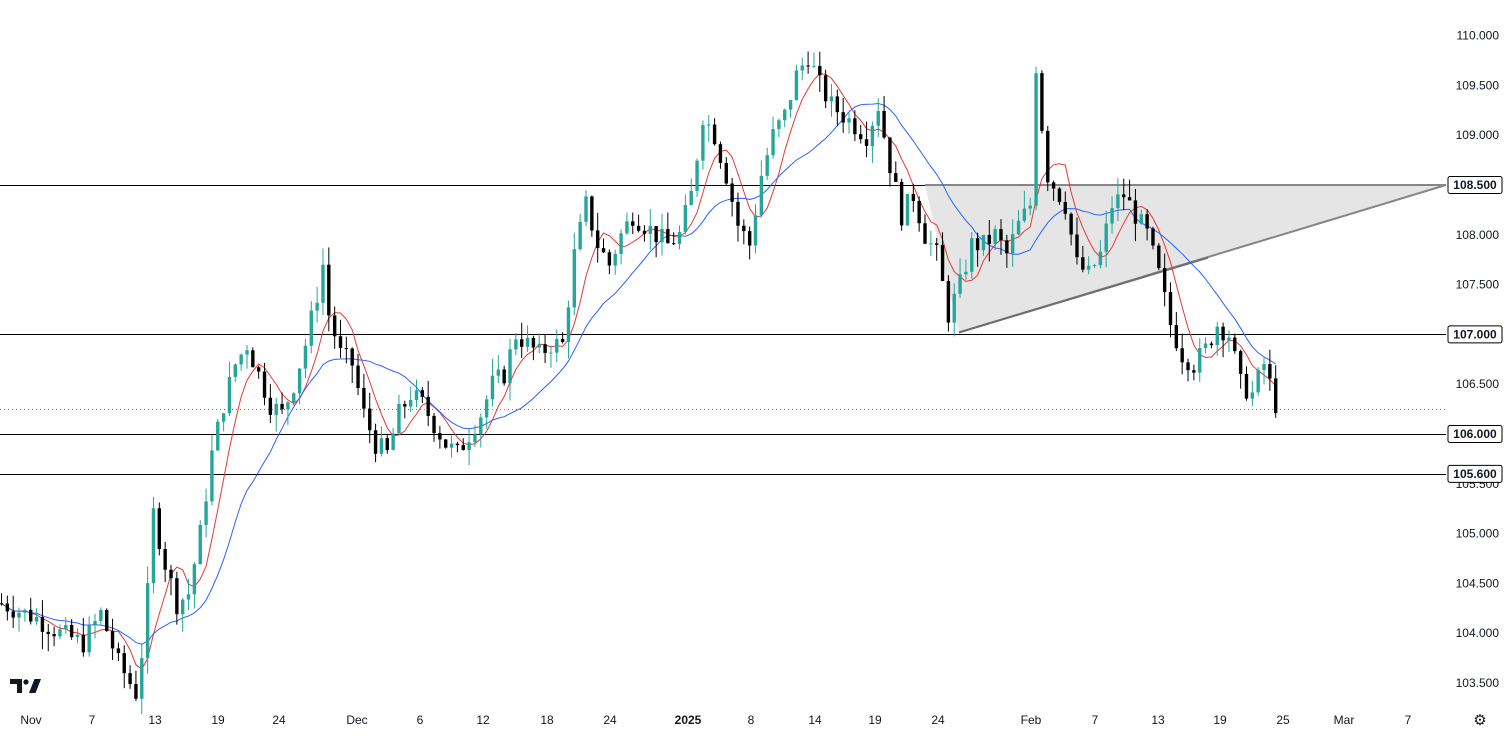  Describe the element at coordinates (547, 720) in the screenshot. I see `time-tick-label: 18` at that location.